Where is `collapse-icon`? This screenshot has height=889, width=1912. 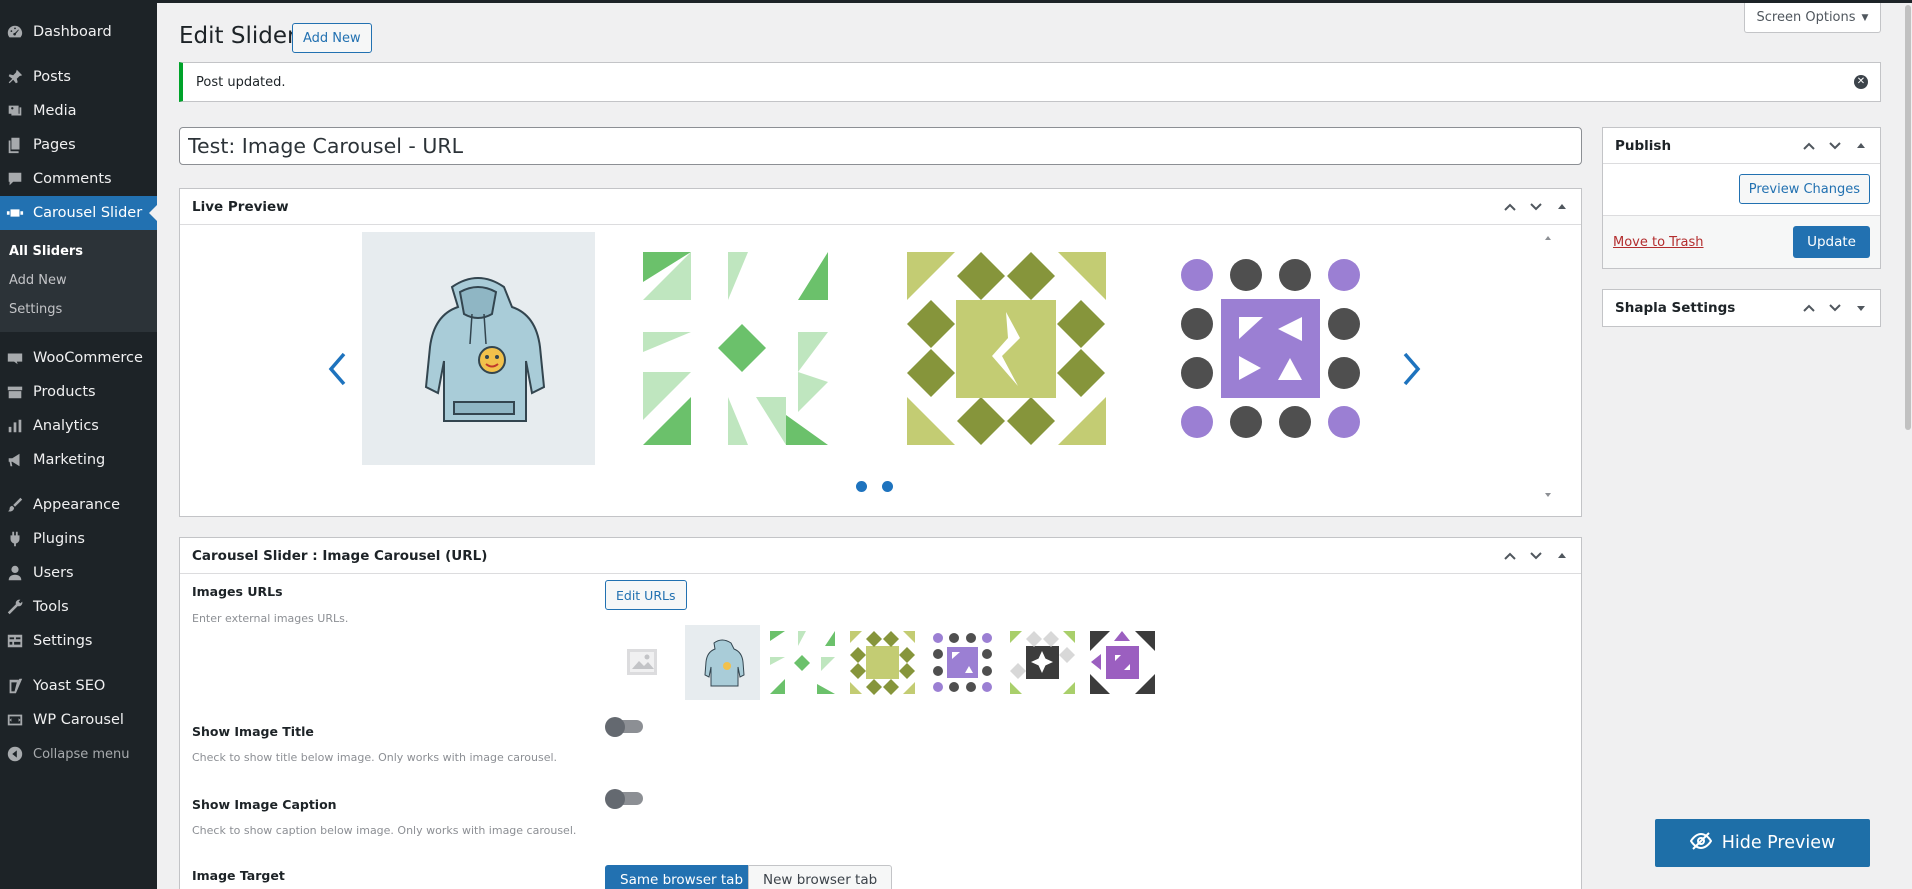
collapse-icon is located at coordinates (15, 754).